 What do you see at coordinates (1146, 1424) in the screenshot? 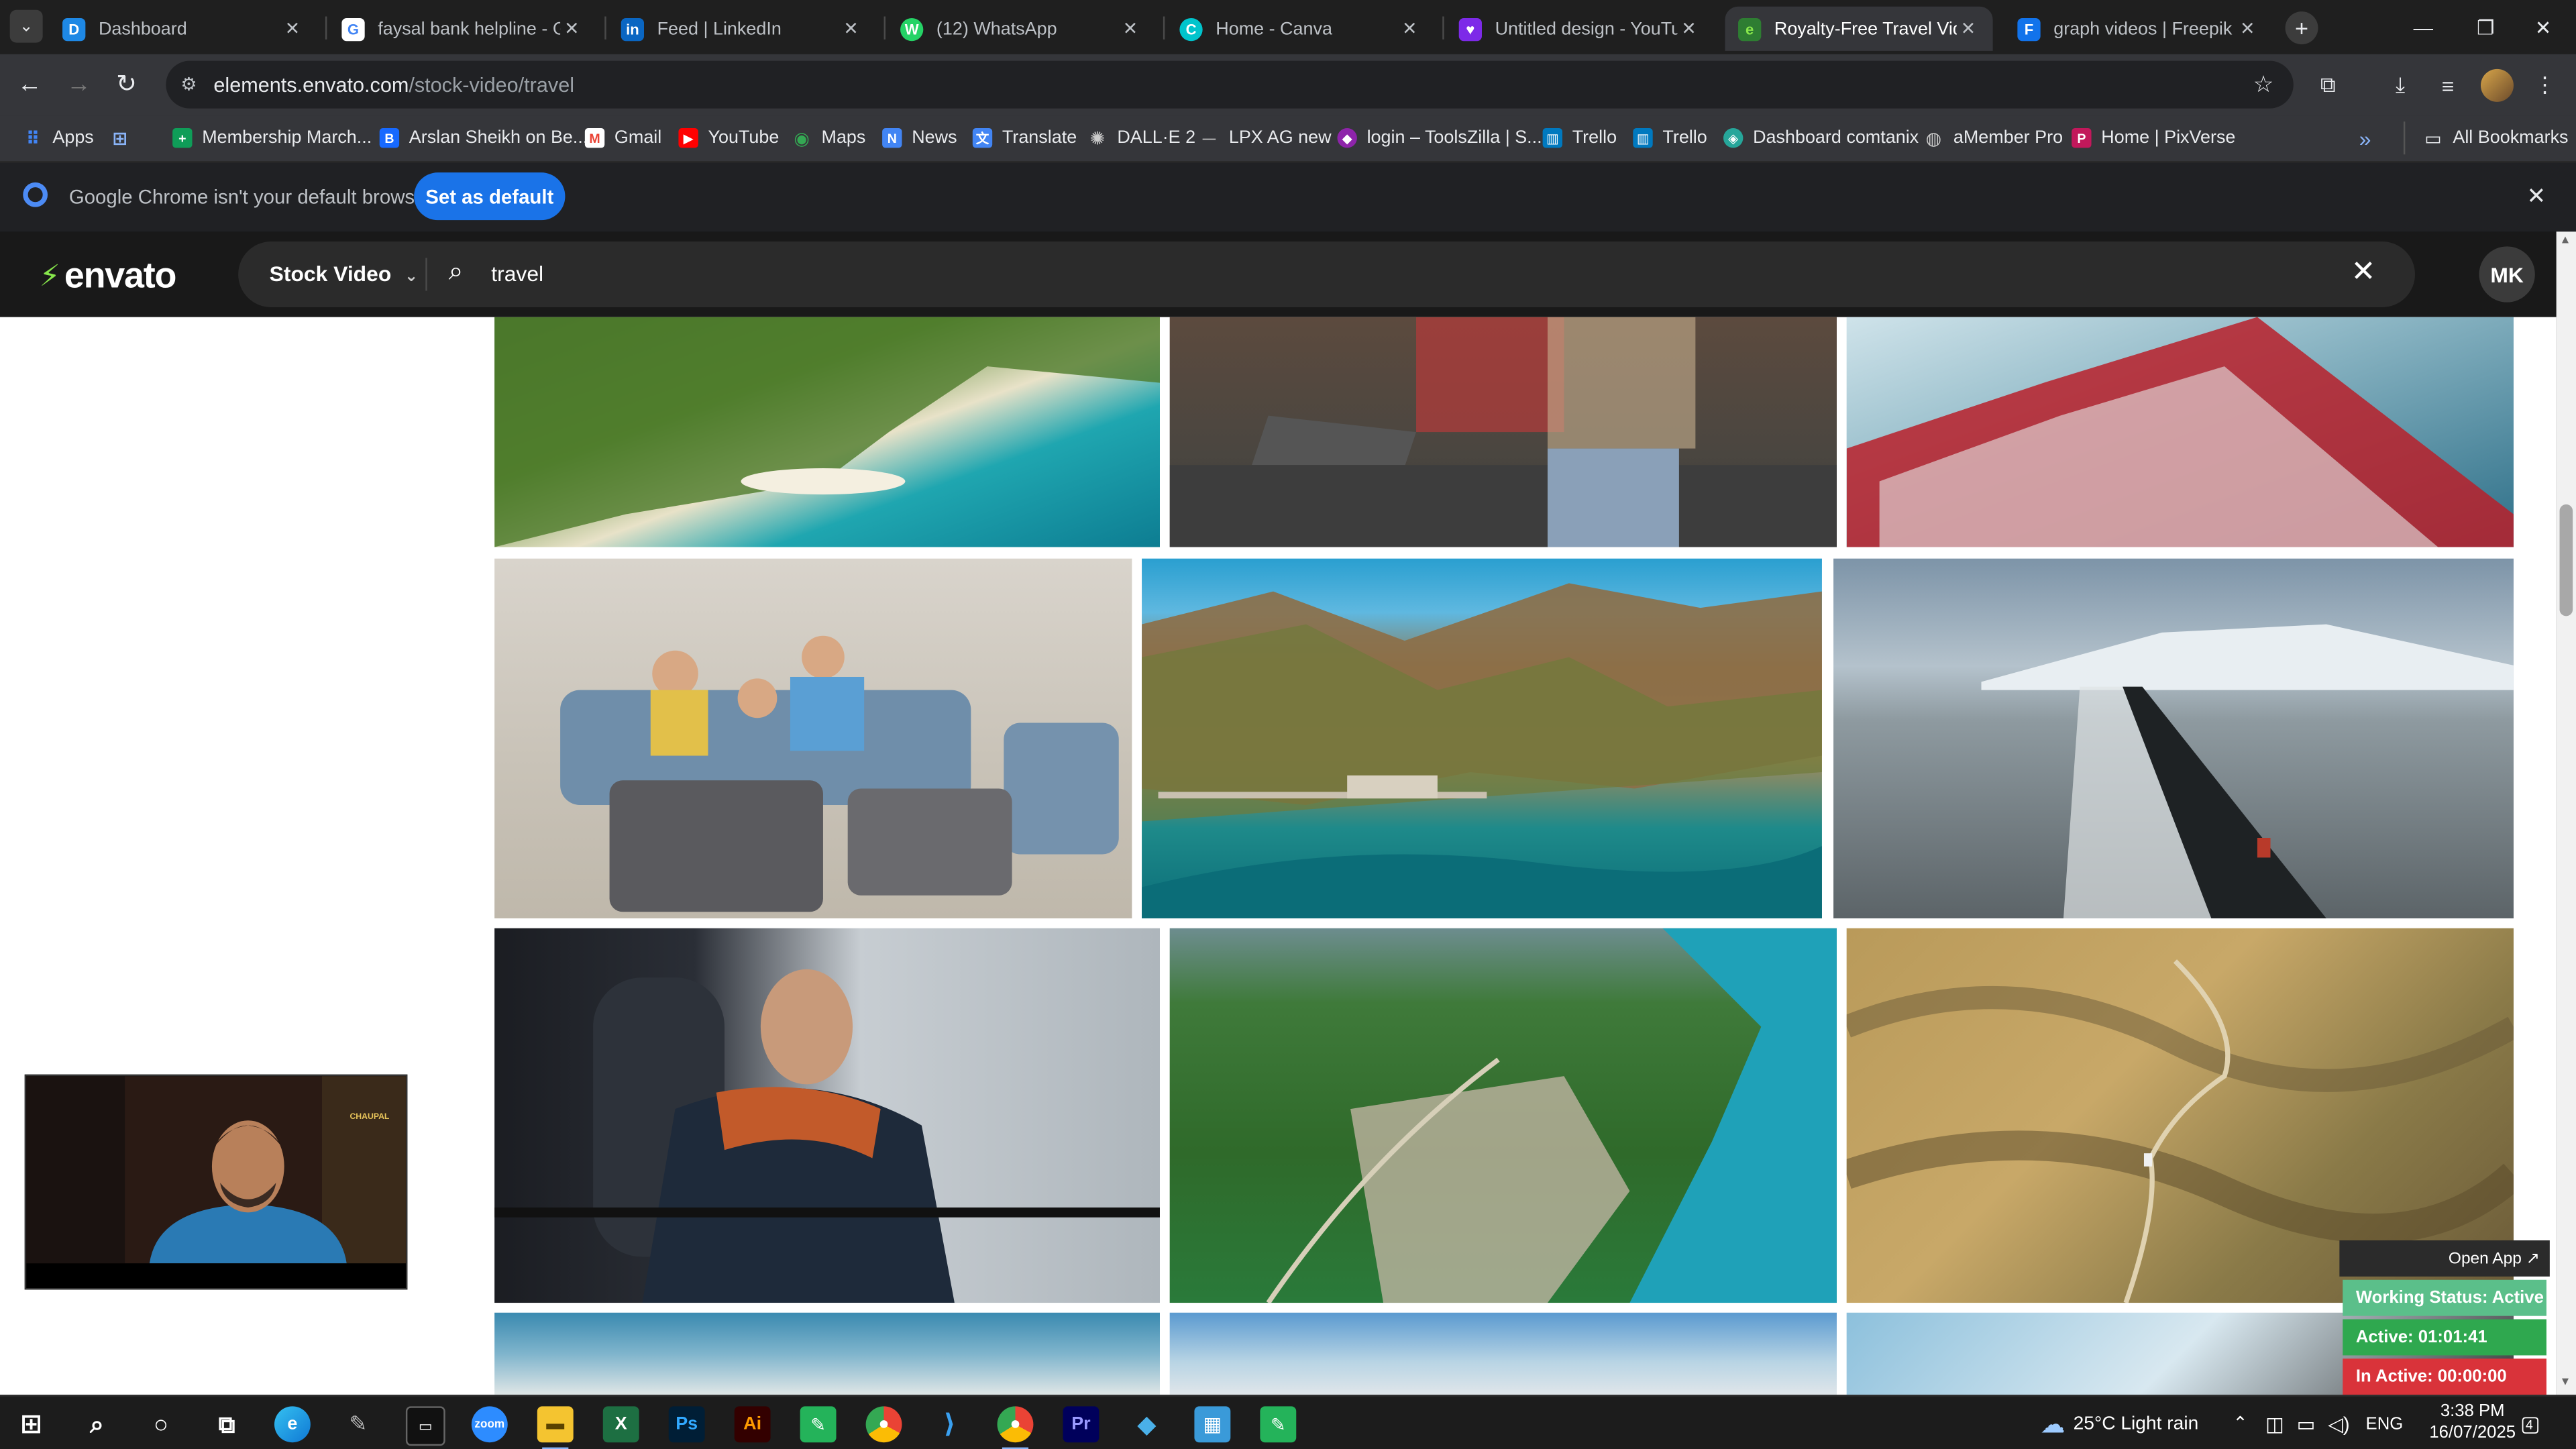
I see `diamond-app-icon: ◆` at bounding box center [1146, 1424].